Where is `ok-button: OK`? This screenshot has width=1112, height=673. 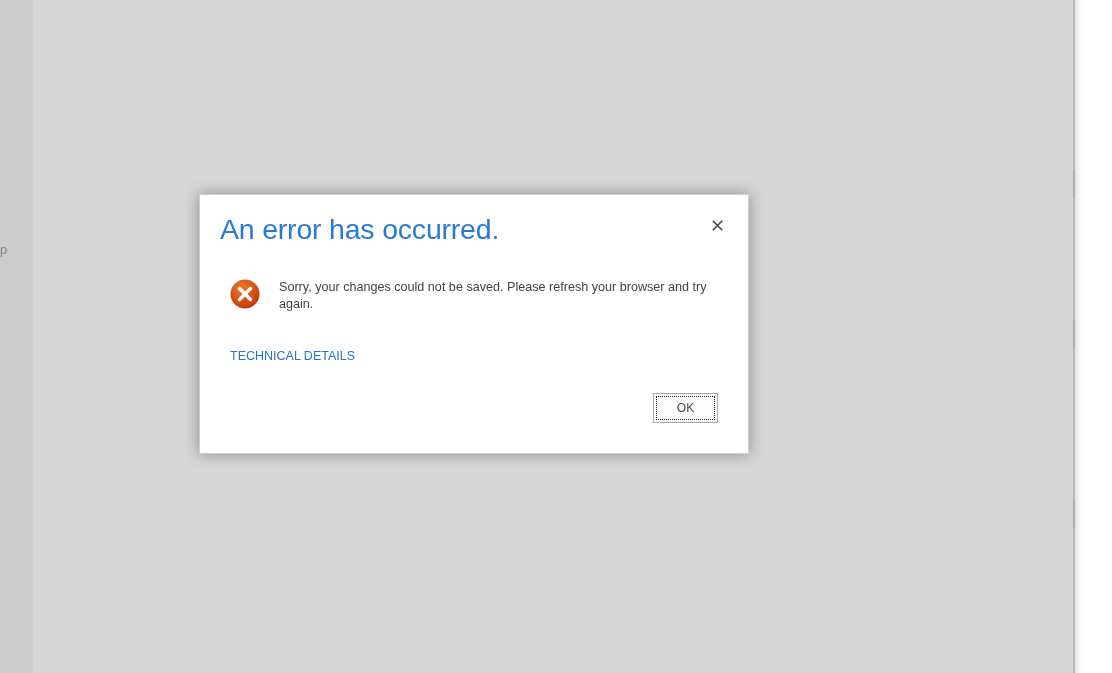 ok-button: OK is located at coordinates (685, 408).